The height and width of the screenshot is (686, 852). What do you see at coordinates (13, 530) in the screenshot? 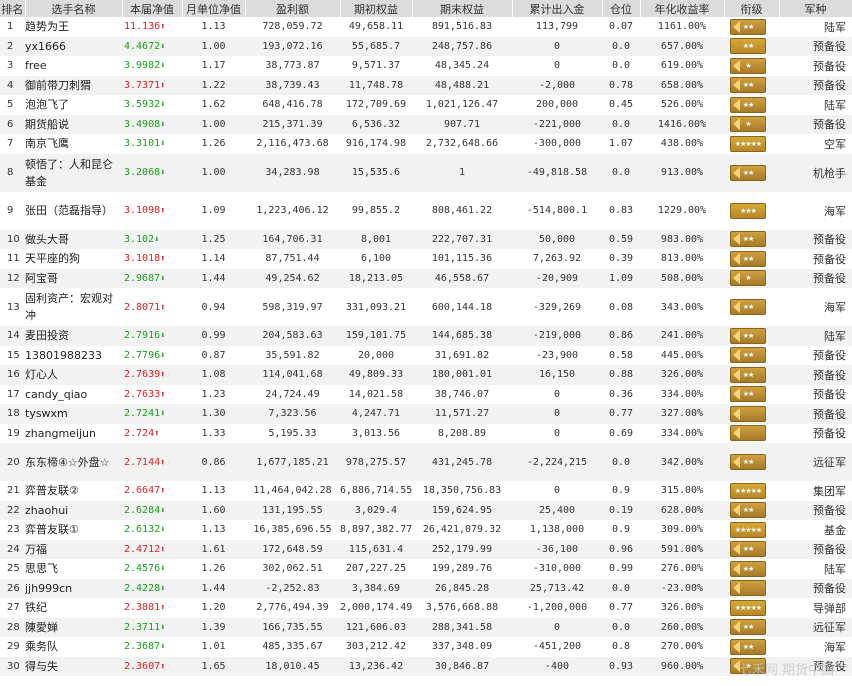
I see `rank-cell: 23` at bounding box center [13, 530].